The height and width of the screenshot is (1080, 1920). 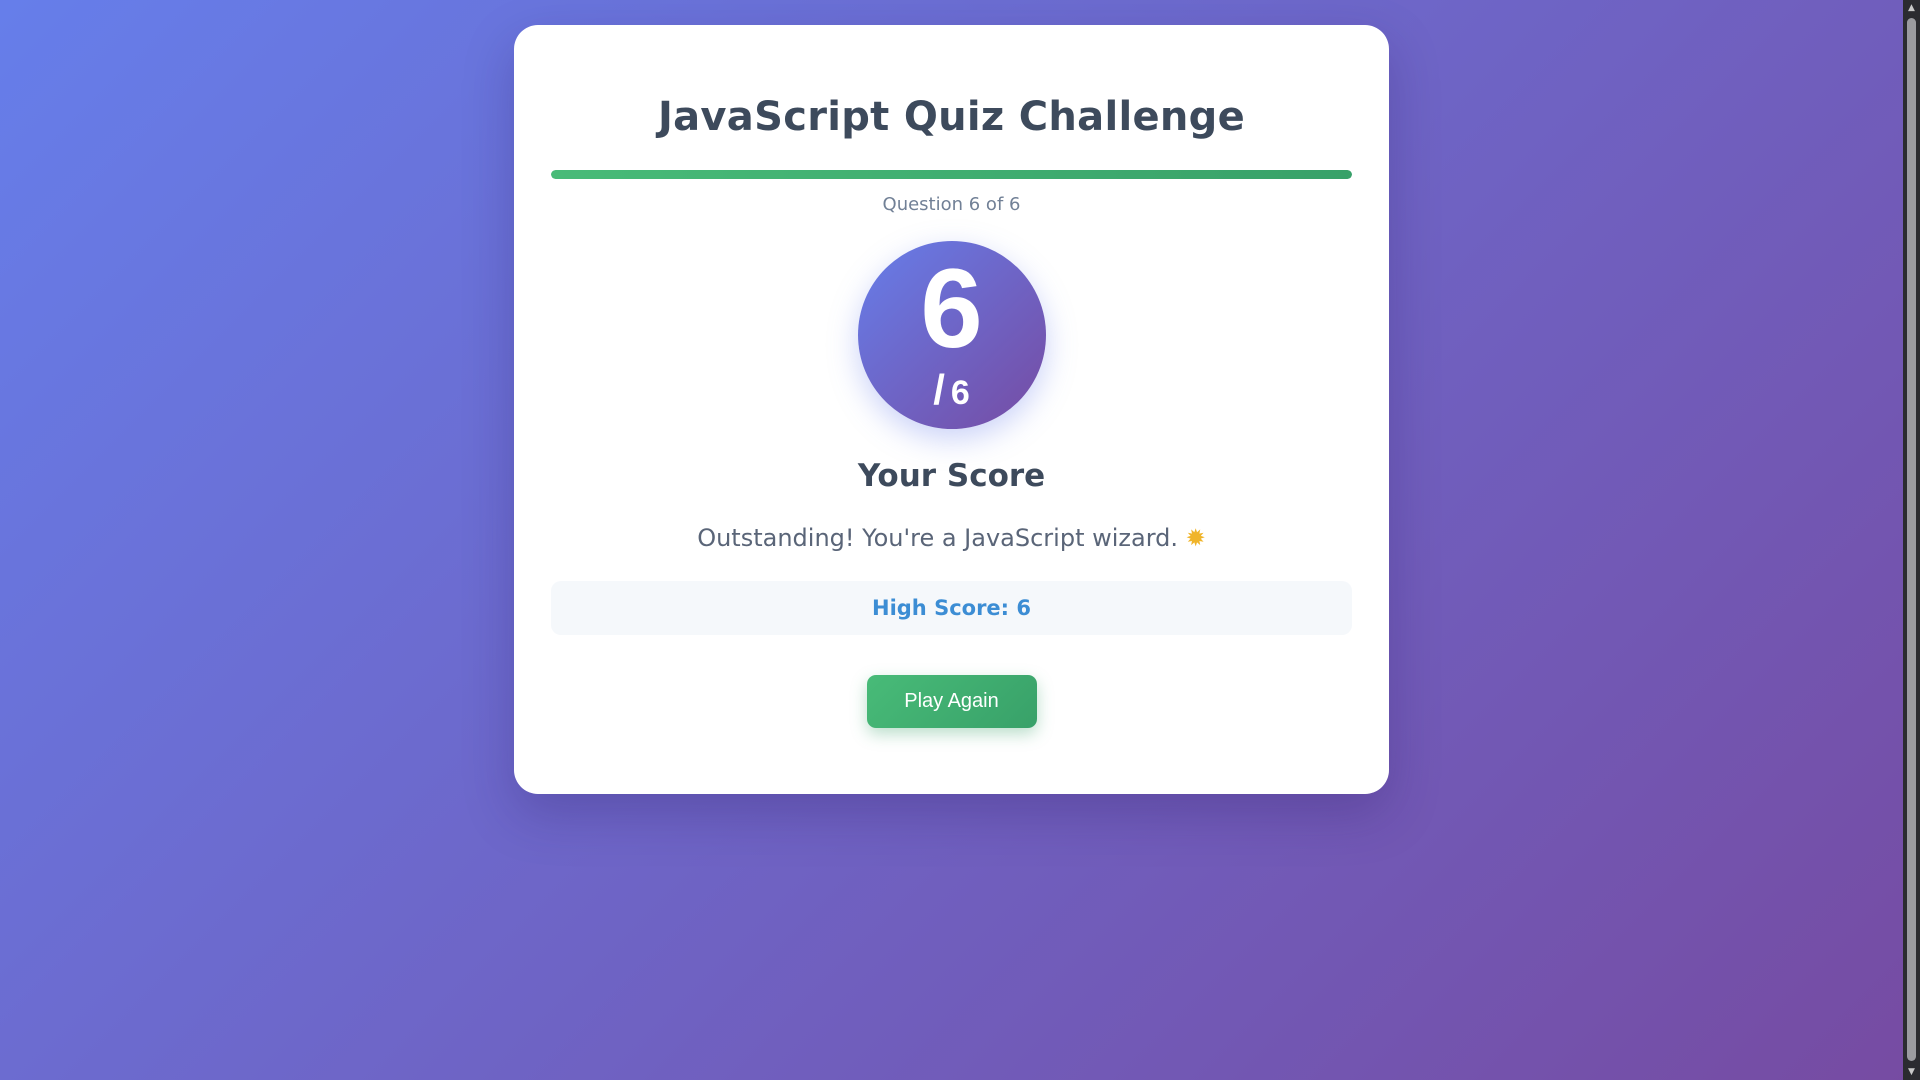 I want to click on score-total-value: 6, so click(x=960, y=393).